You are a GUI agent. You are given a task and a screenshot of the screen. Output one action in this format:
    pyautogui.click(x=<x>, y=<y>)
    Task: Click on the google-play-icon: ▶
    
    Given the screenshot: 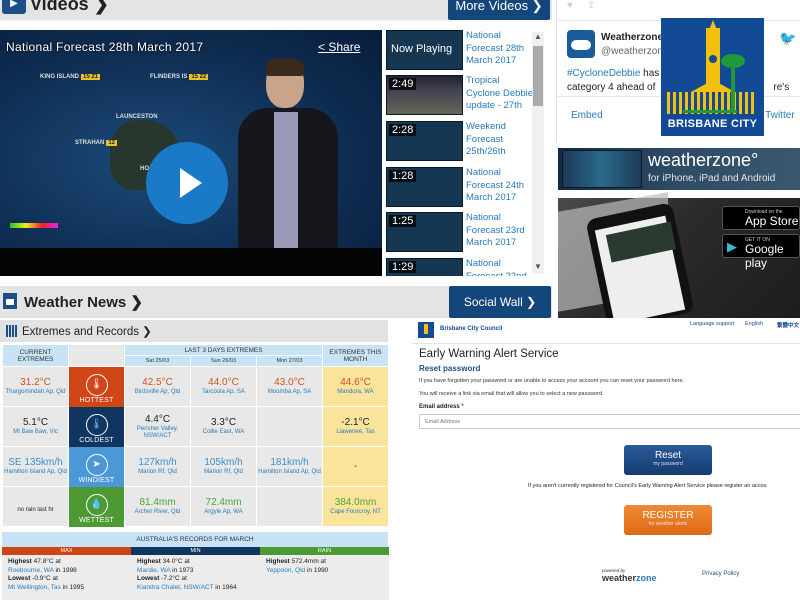 What is the action you would take?
    pyautogui.click(x=732, y=246)
    